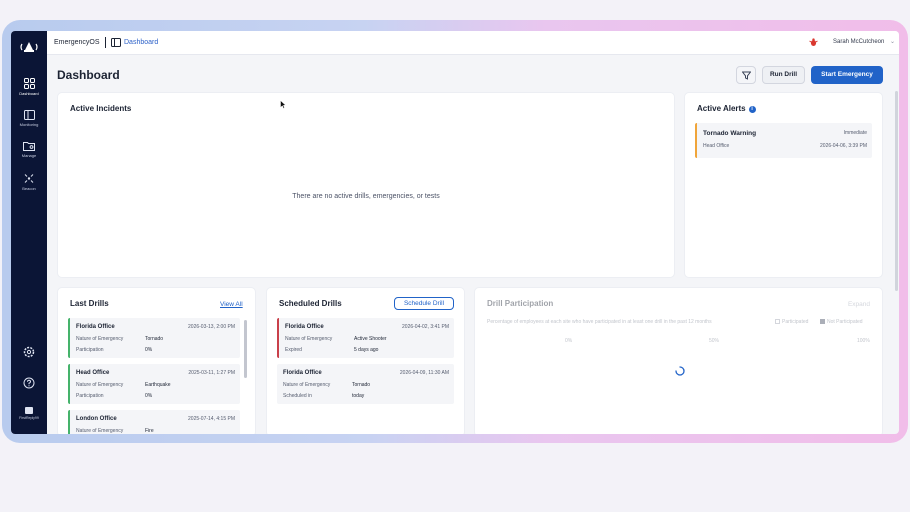  What do you see at coordinates (680, 371) in the screenshot?
I see `loading-spinner-icon` at bounding box center [680, 371].